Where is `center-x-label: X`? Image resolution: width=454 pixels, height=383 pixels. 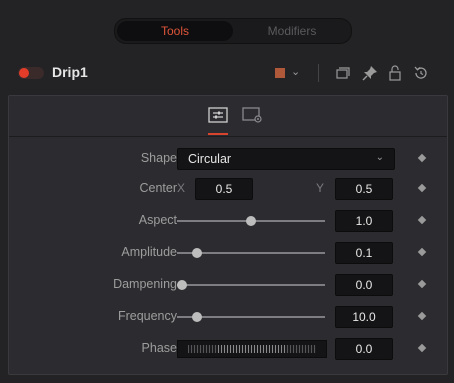
center-x-label: X is located at coordinates (181, 188).